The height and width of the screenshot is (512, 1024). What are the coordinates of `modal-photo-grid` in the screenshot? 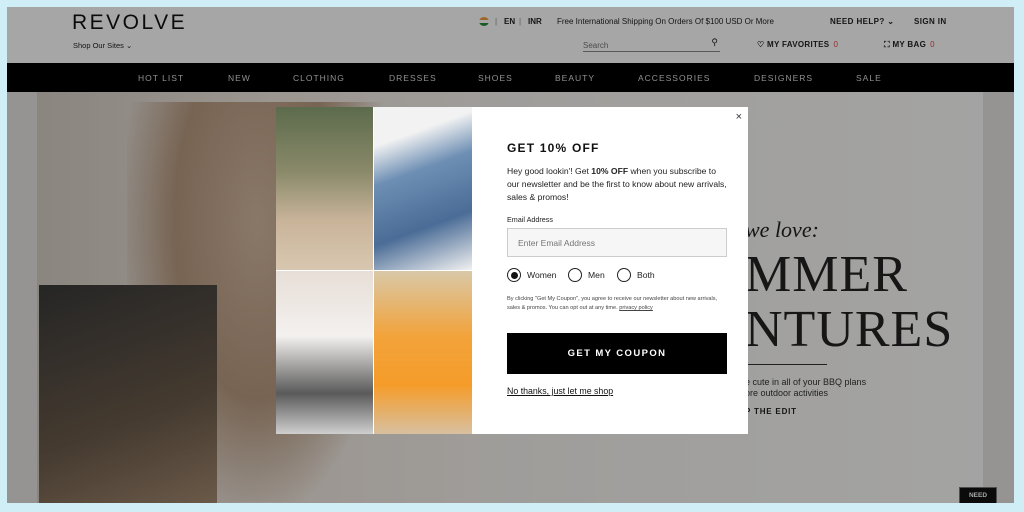 It's located at (374, 270).